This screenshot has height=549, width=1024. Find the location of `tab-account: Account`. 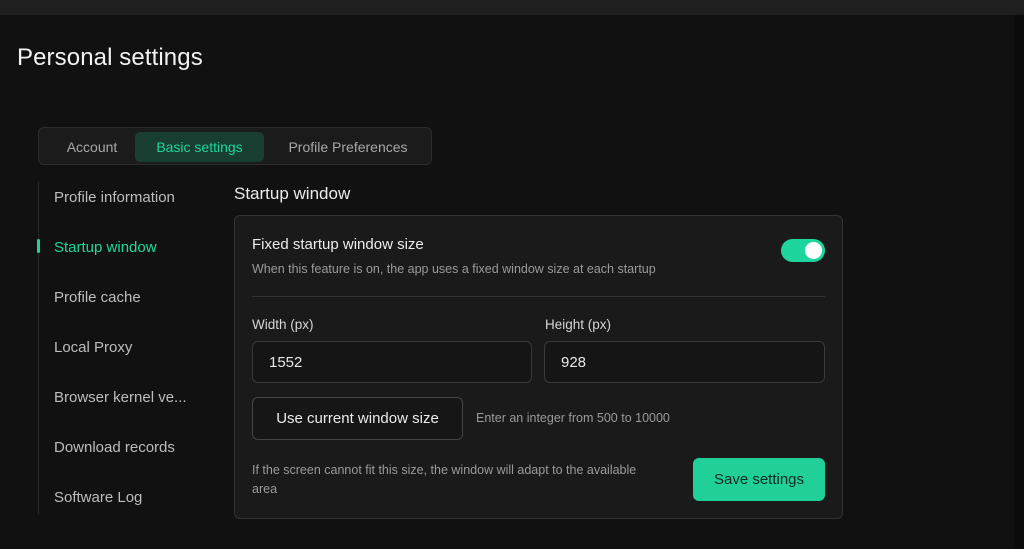

tab-account: Account is located at coordinates (92, 147).